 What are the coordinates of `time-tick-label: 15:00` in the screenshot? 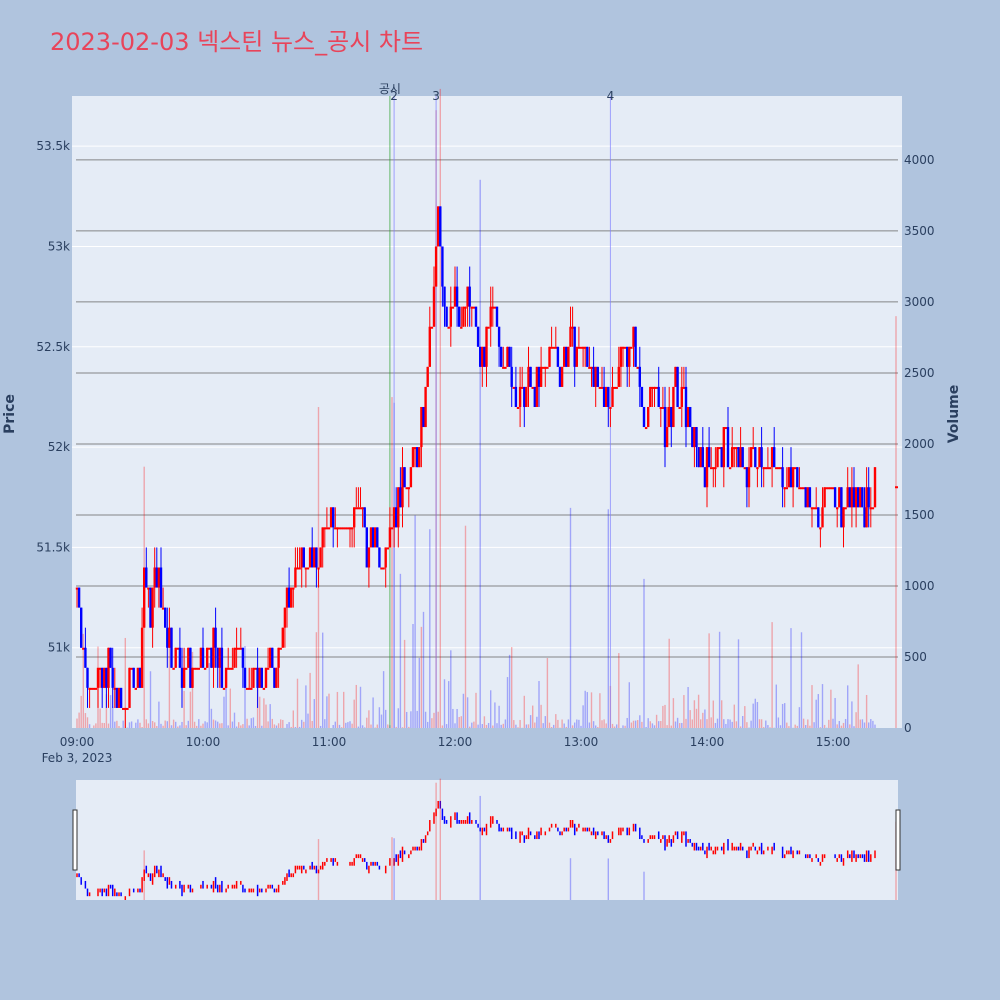 It's located at (833, 742).